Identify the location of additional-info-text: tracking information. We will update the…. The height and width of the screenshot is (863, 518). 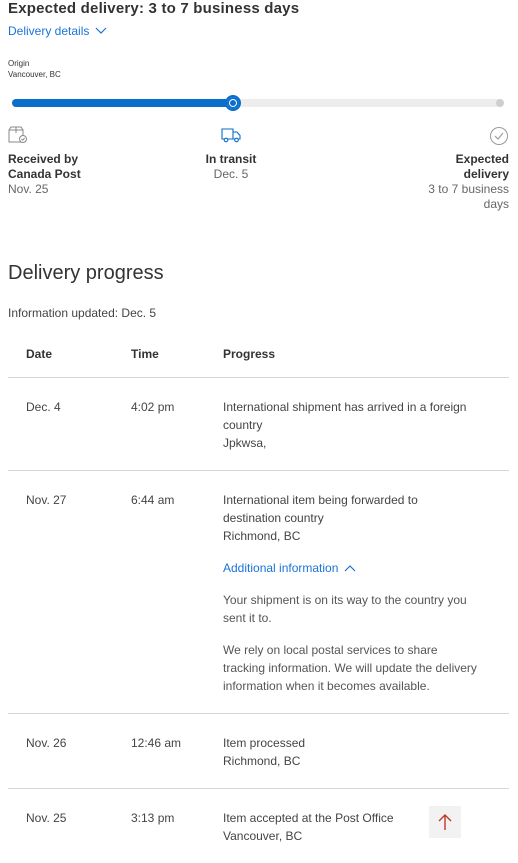
(358, 668).